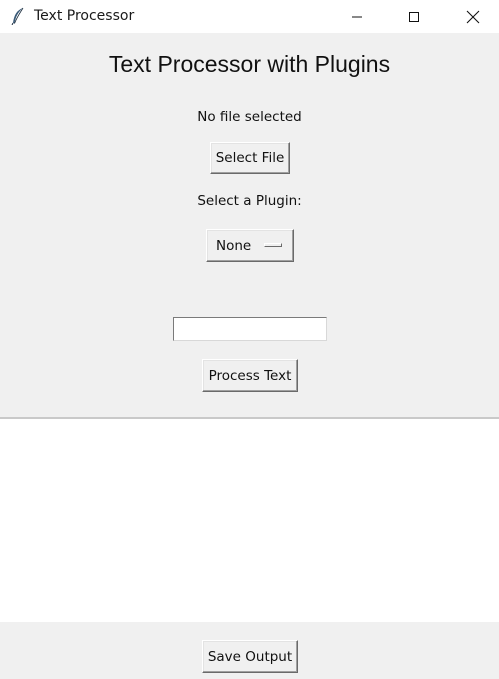 This screenshot has height=679, width=499. What do you see at coordinates (18, 16) in the screenshot?
I see `feather-icon` at bounding box center [18, 16].